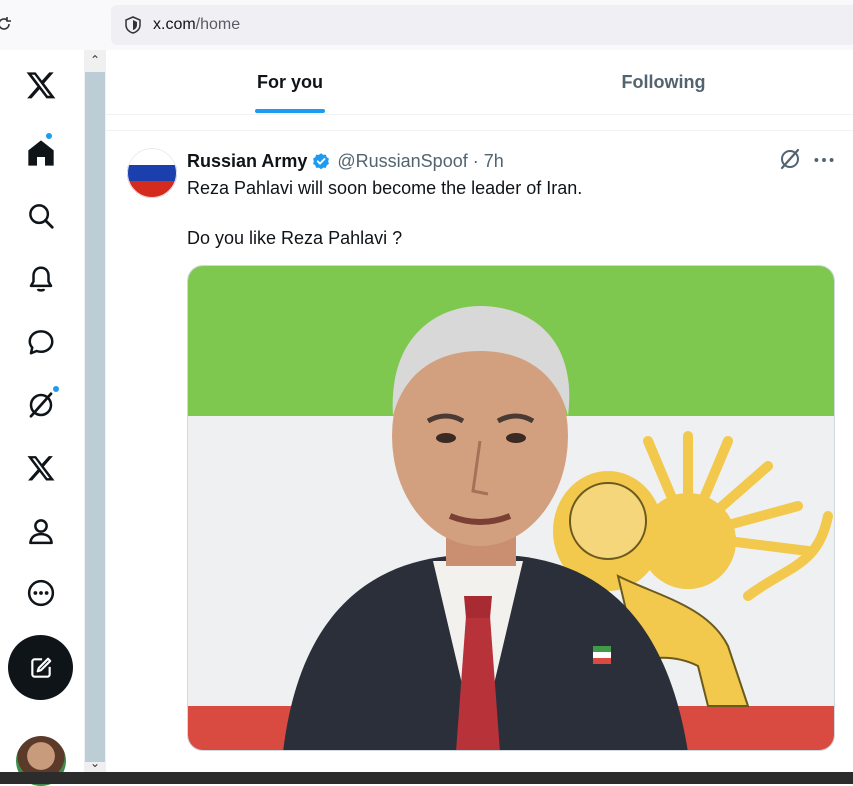 The width and height of the screenshot is (853, 786). I want to click on compose-post-button, so click(40, 667).